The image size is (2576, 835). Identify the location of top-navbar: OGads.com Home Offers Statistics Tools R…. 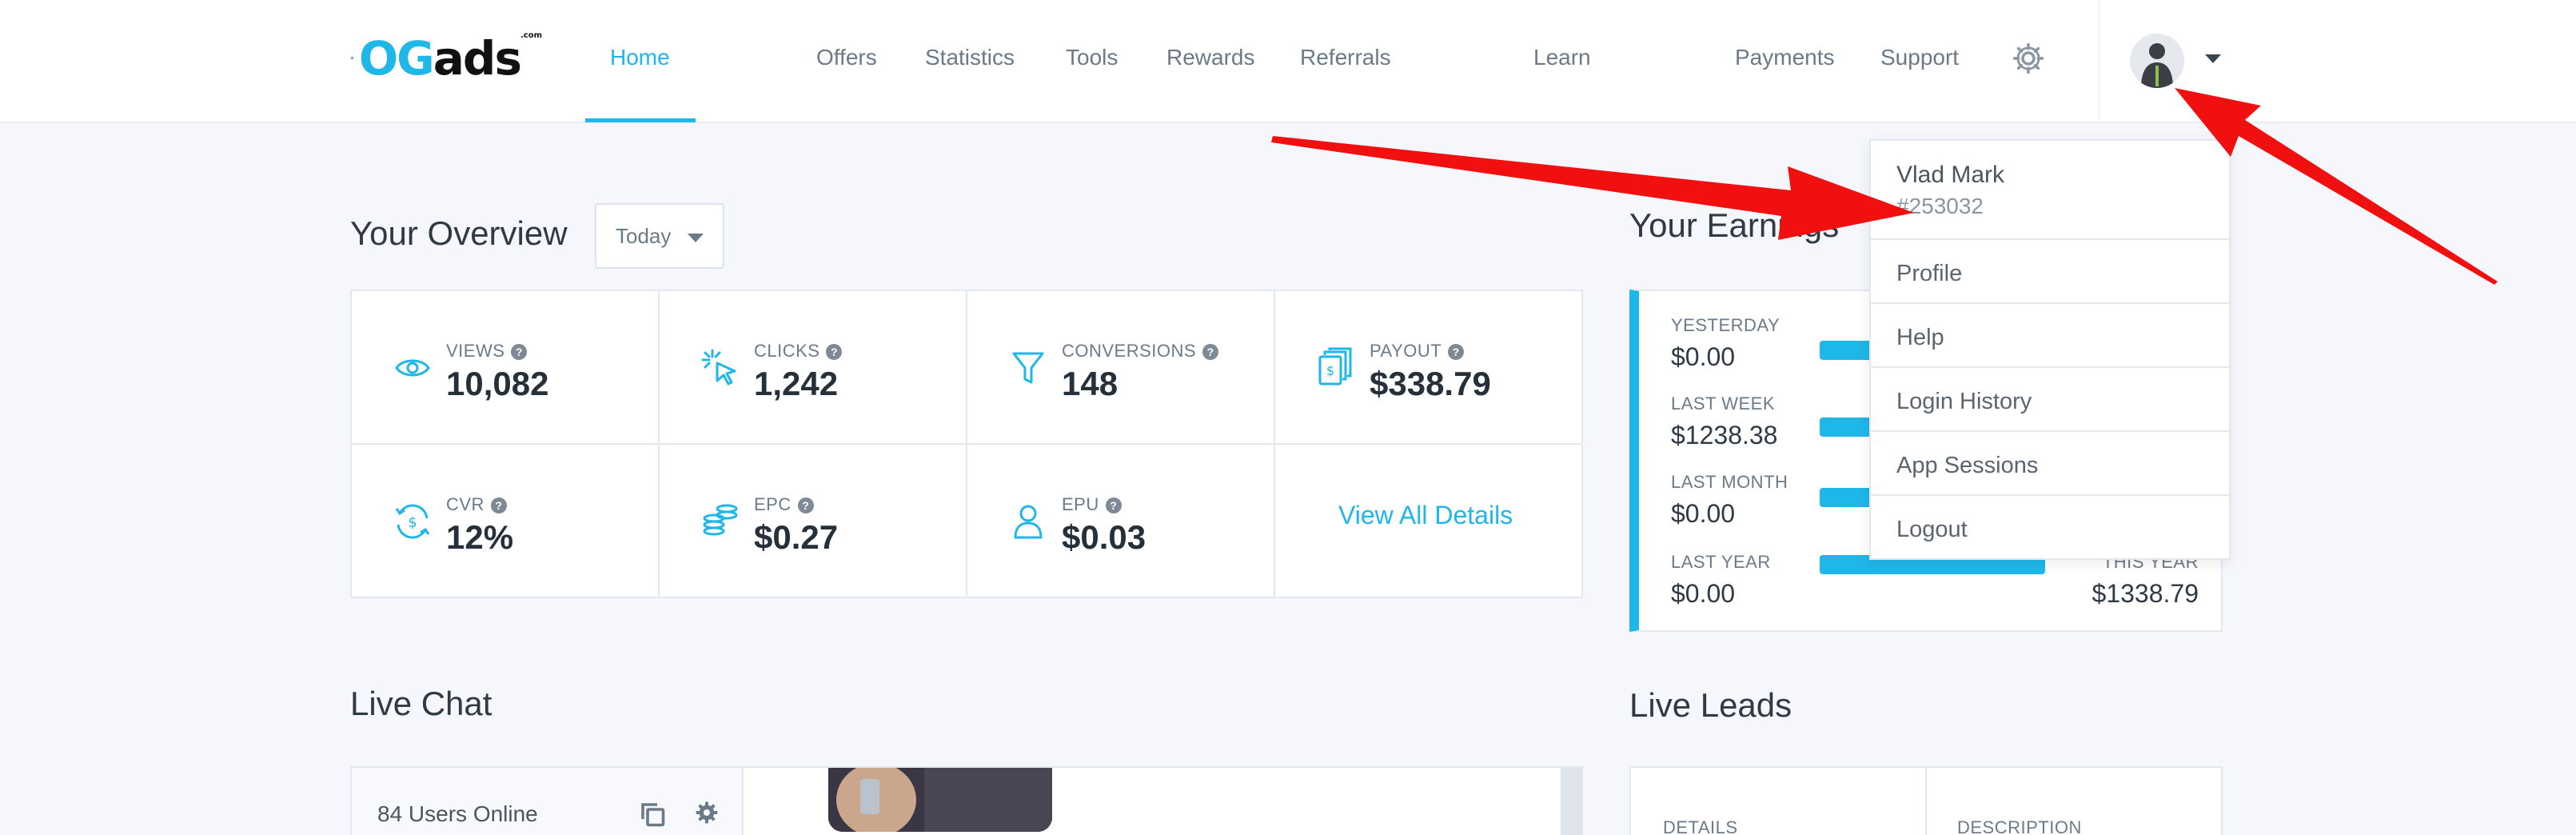
(1288, 61).